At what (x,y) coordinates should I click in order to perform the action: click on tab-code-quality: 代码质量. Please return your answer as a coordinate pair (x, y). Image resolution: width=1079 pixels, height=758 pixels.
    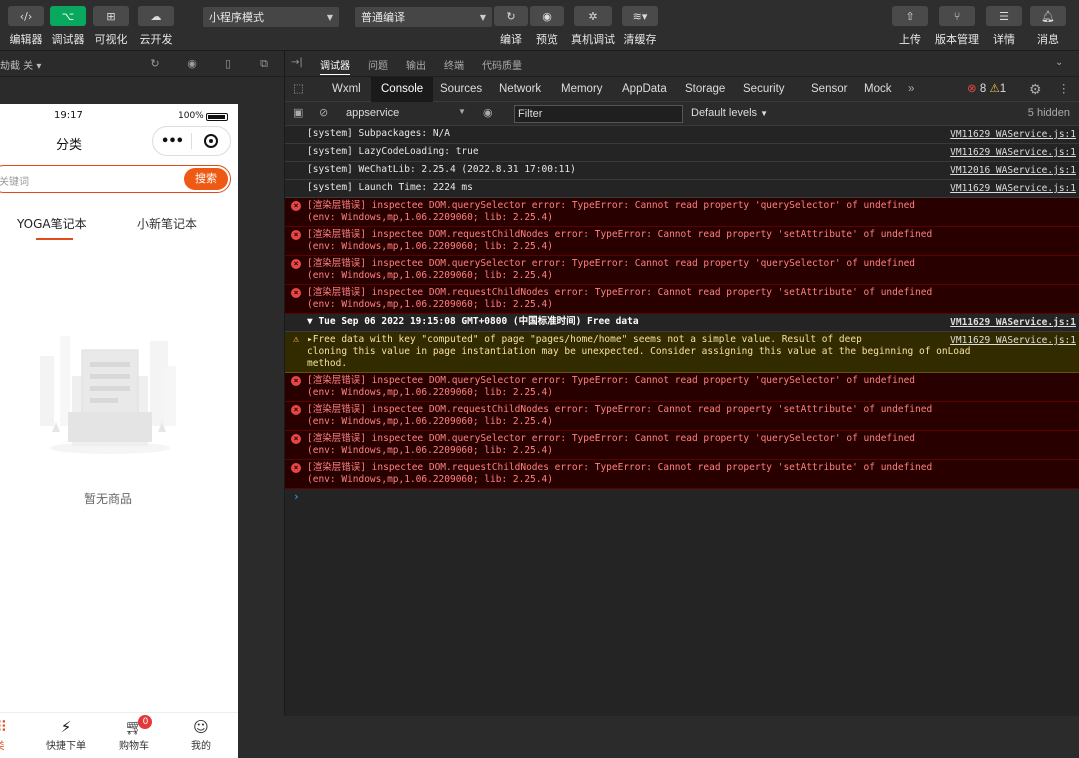
    Looking at the image, I should click on (502, 64).